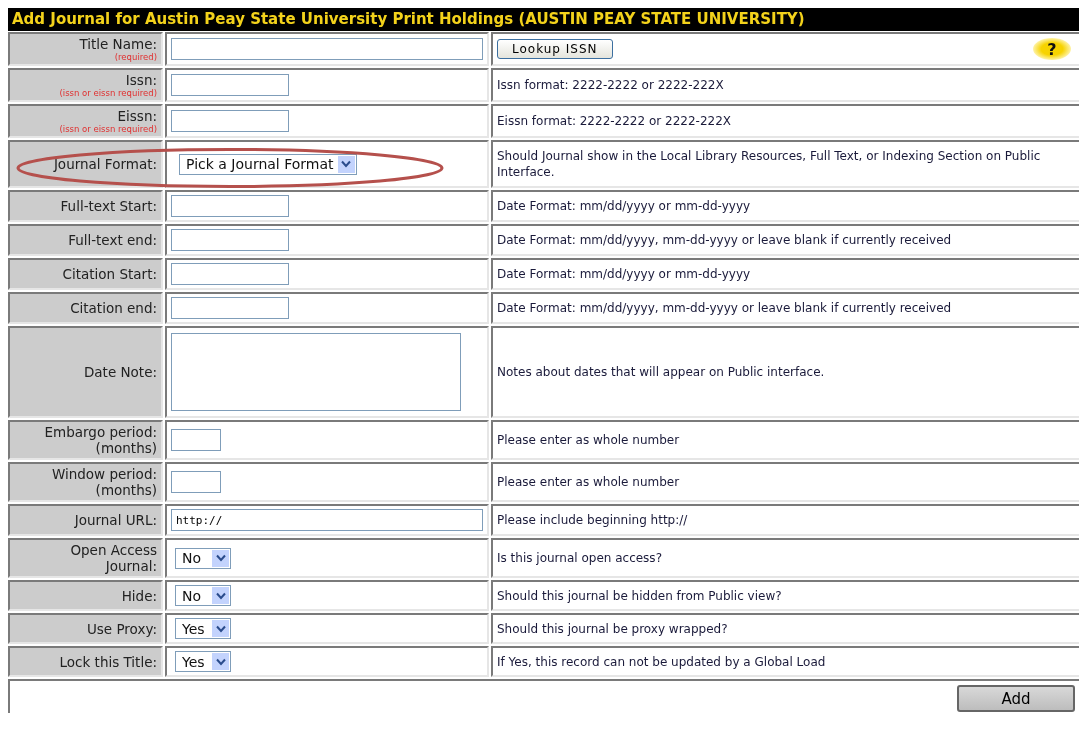 The width and height of the screenshot is (1079, 740). Describe the element at coordinates (108, 206) in the screenshot. I see `field-label: Full-text Start:` at that location.